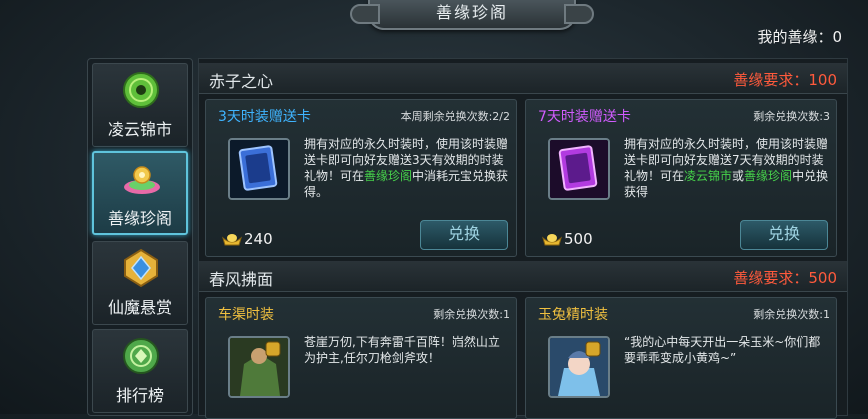 This screenshot has width=868, height=419. Describe the element at coordinates (247, 239) in the screenshot. I see `price: 240` at that location.